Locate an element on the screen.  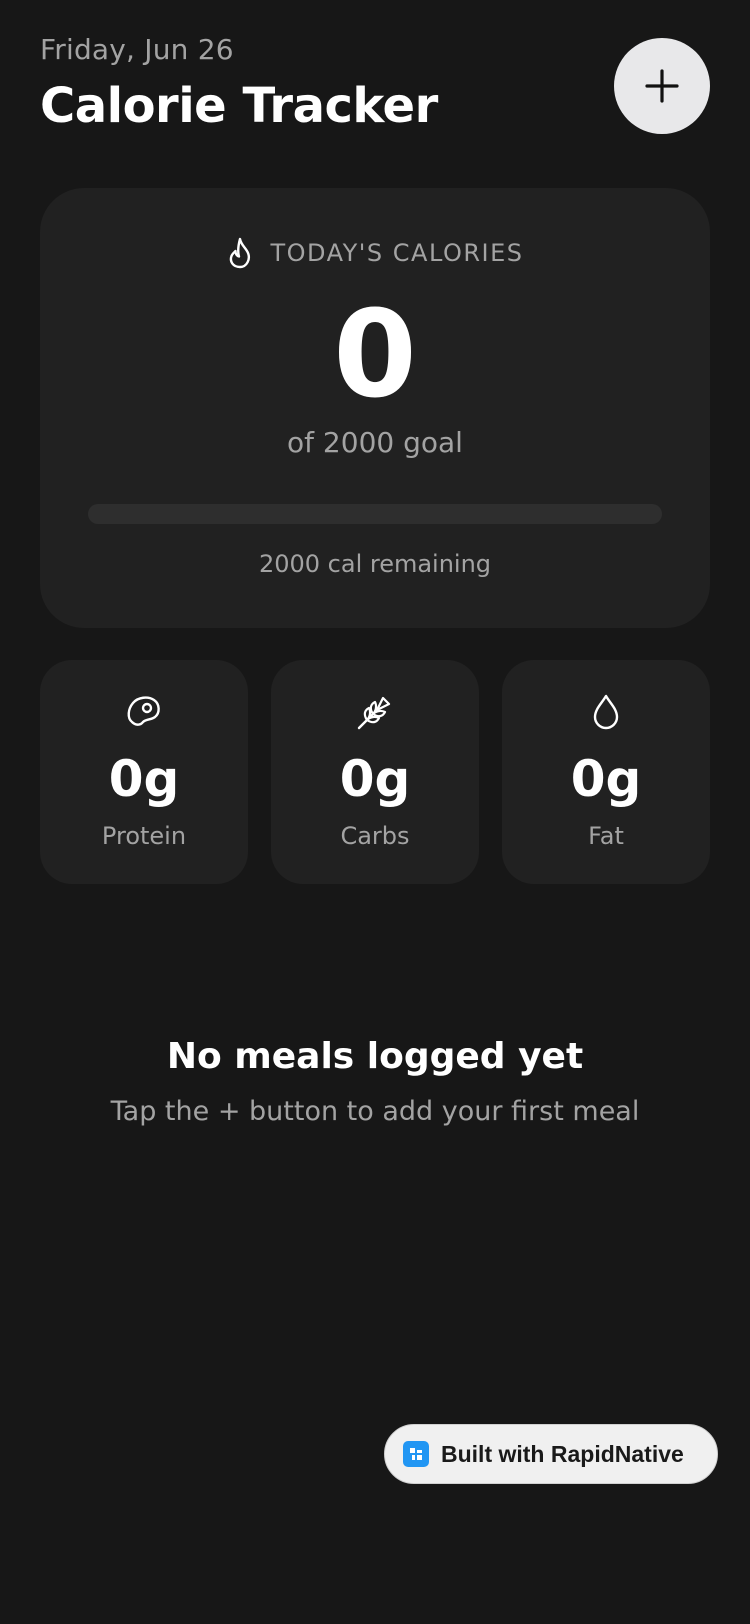
rapidnative-logo-icon is located at coordinates (416, 1454).